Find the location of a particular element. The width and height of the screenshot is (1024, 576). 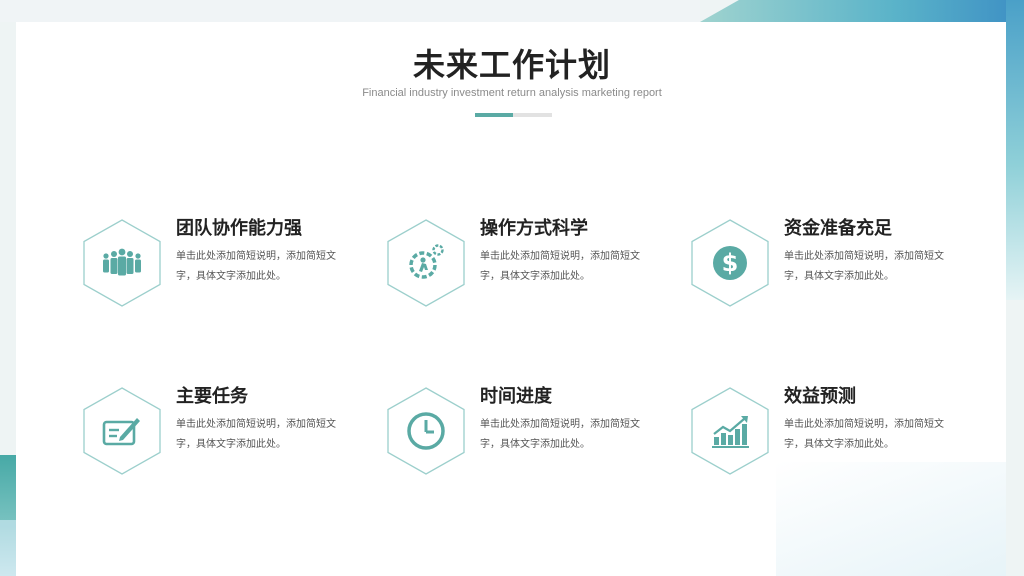

growth-chart-icon is located at coordinates (730, 431).